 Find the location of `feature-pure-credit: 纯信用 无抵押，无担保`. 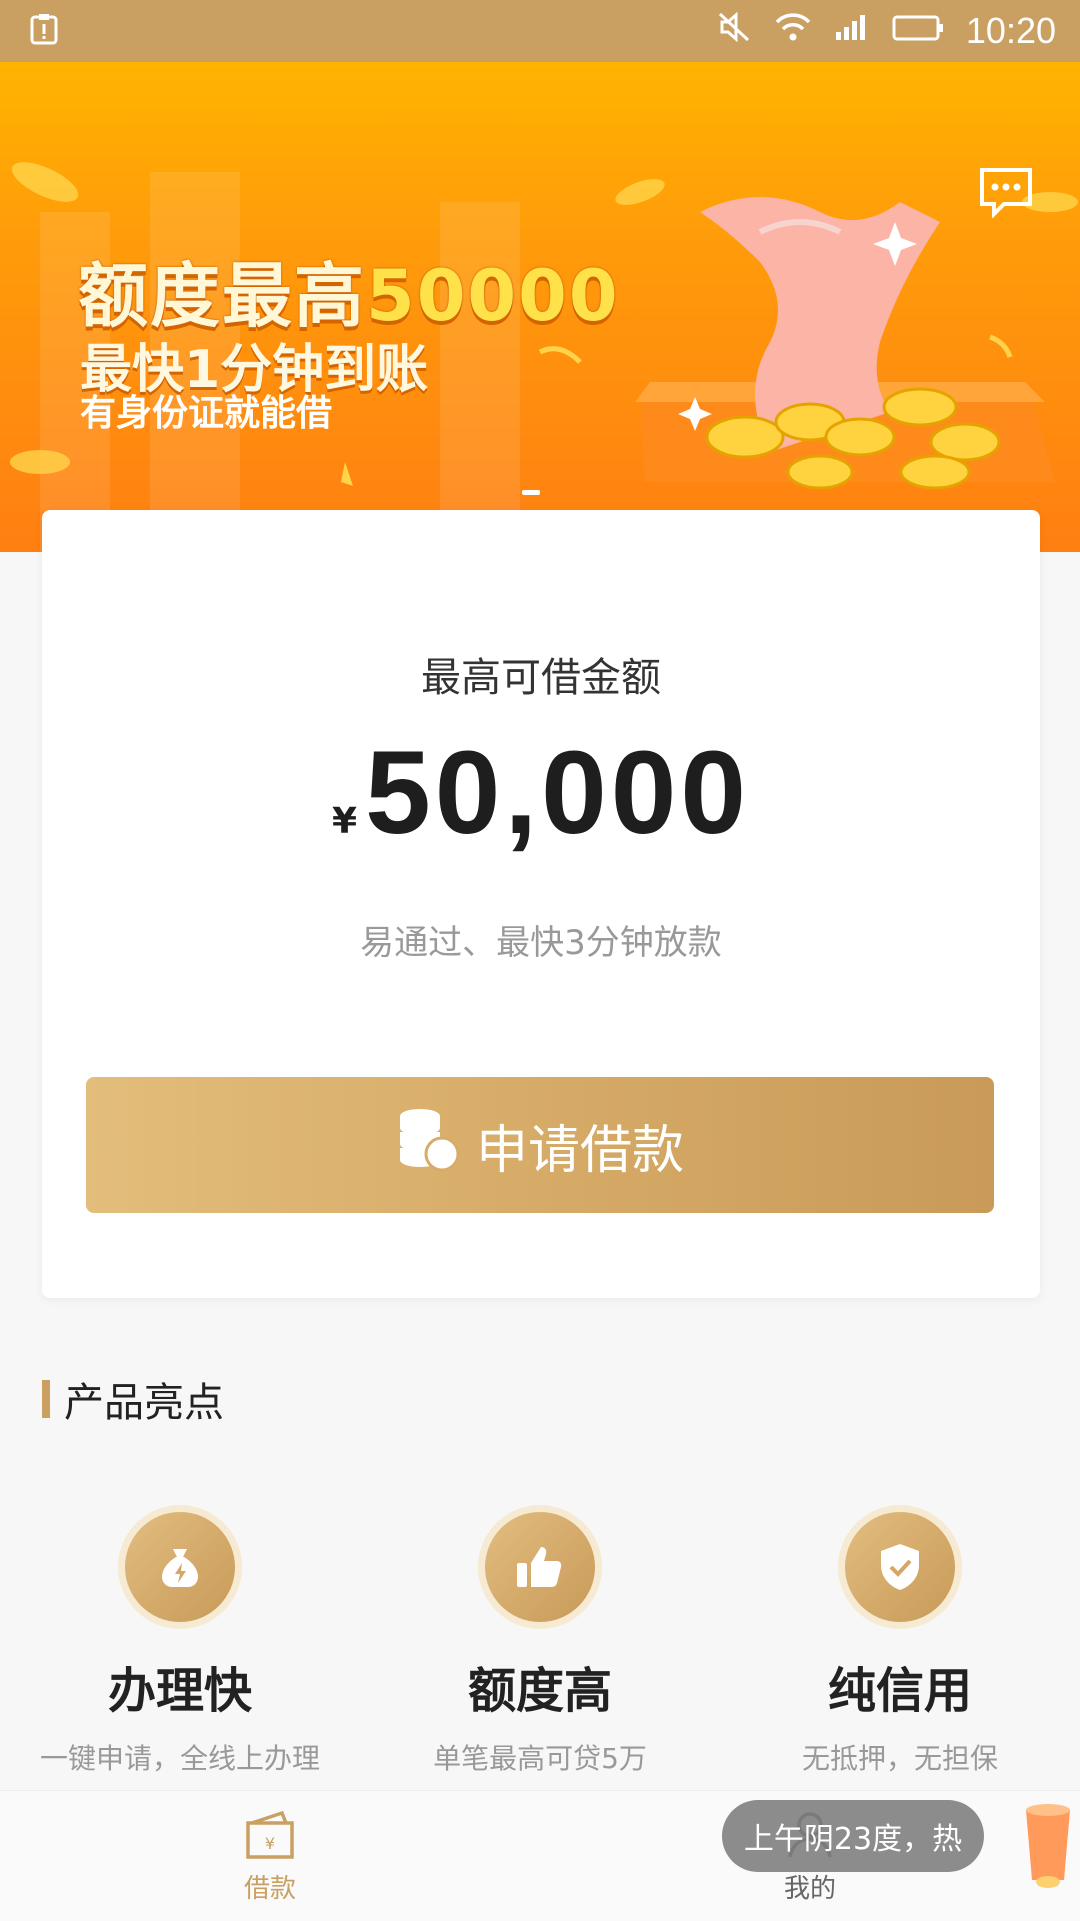

feature-pure-credit: 纯信用 无抵押，无担保 is located at coordinates (900, 1641).